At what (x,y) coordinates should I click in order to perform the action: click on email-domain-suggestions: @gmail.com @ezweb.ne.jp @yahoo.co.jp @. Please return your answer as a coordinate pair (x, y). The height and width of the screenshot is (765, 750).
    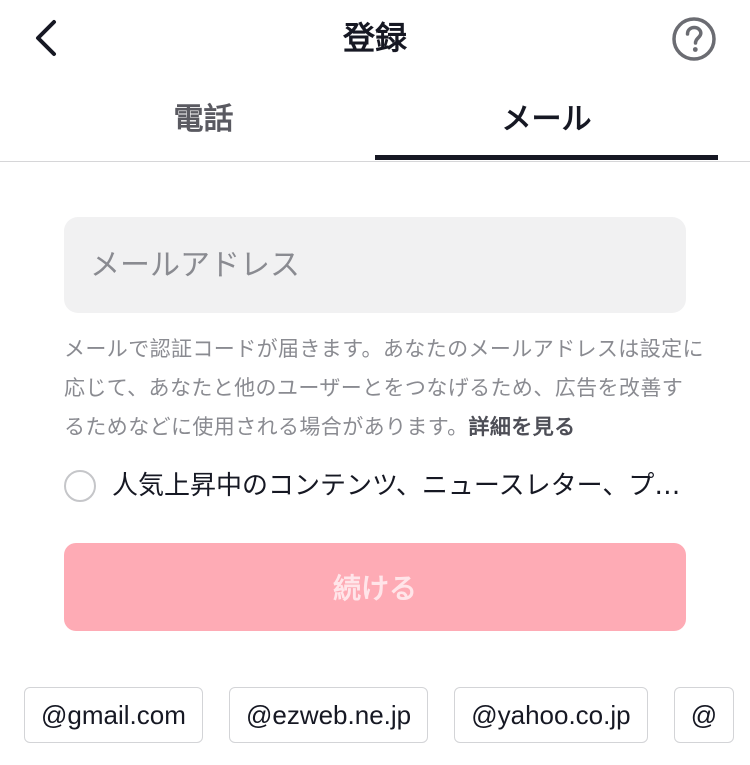
    Looking at the image, I should click on (387, 715).